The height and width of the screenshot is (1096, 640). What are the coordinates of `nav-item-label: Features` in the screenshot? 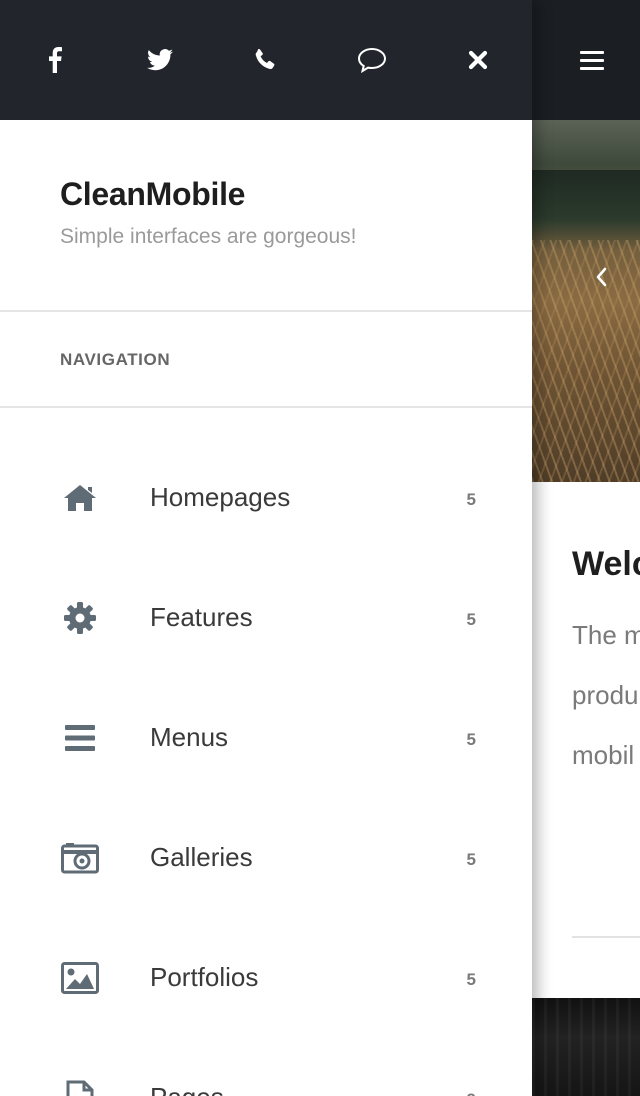 It's located at (201, 617).